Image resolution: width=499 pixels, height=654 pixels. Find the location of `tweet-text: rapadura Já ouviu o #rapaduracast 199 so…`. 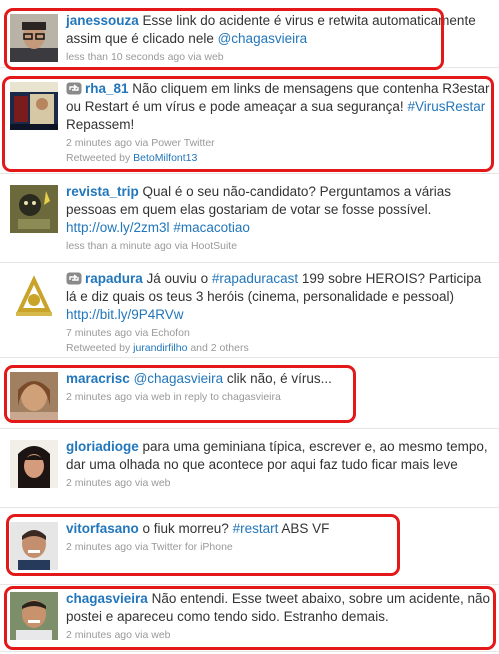

tweet-text: rapadura Já ouviu o #rapaduracast 199 so… is located at coordinates (279, 297).